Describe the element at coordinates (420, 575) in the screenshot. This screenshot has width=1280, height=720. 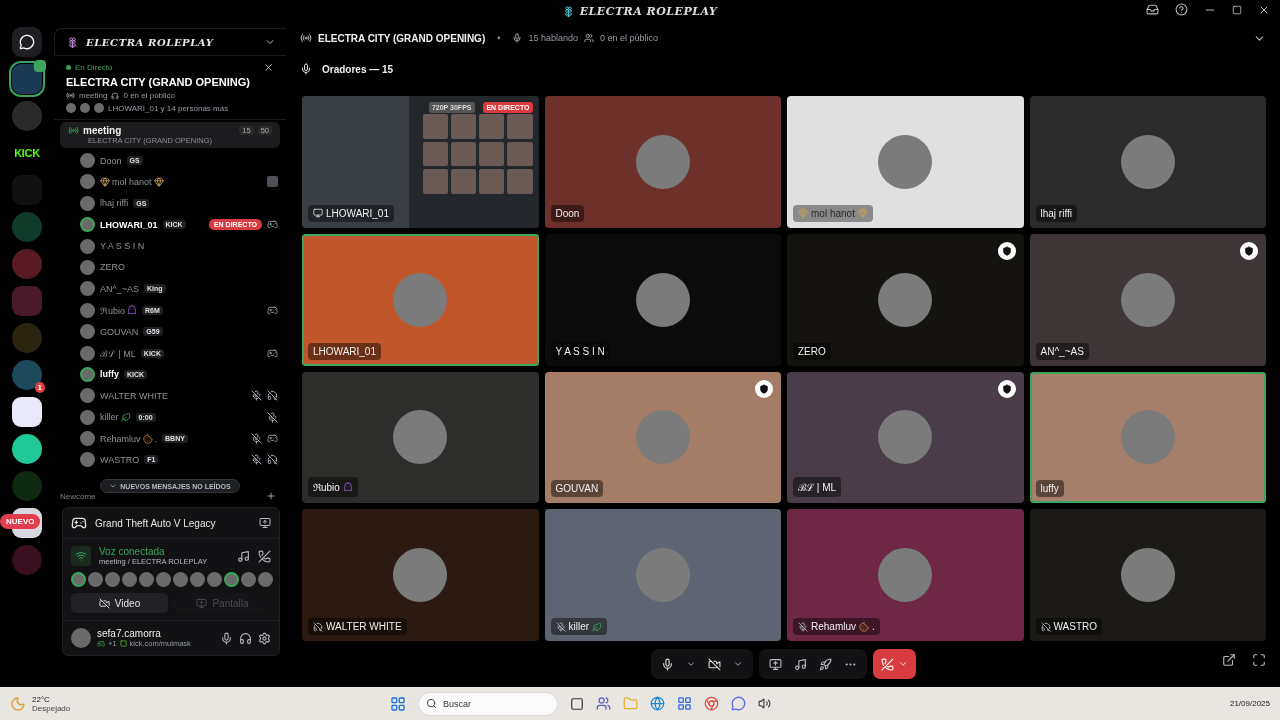
I see `participant-tile: WALTER WHITE` at that location.